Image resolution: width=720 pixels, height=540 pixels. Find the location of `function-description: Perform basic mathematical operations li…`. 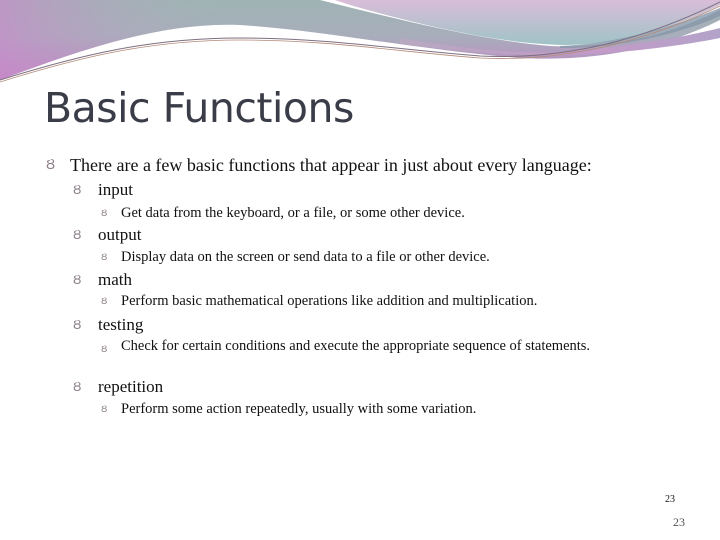

function-description: Perform basic mathematical operations li… is located at coordinates (329, 301).